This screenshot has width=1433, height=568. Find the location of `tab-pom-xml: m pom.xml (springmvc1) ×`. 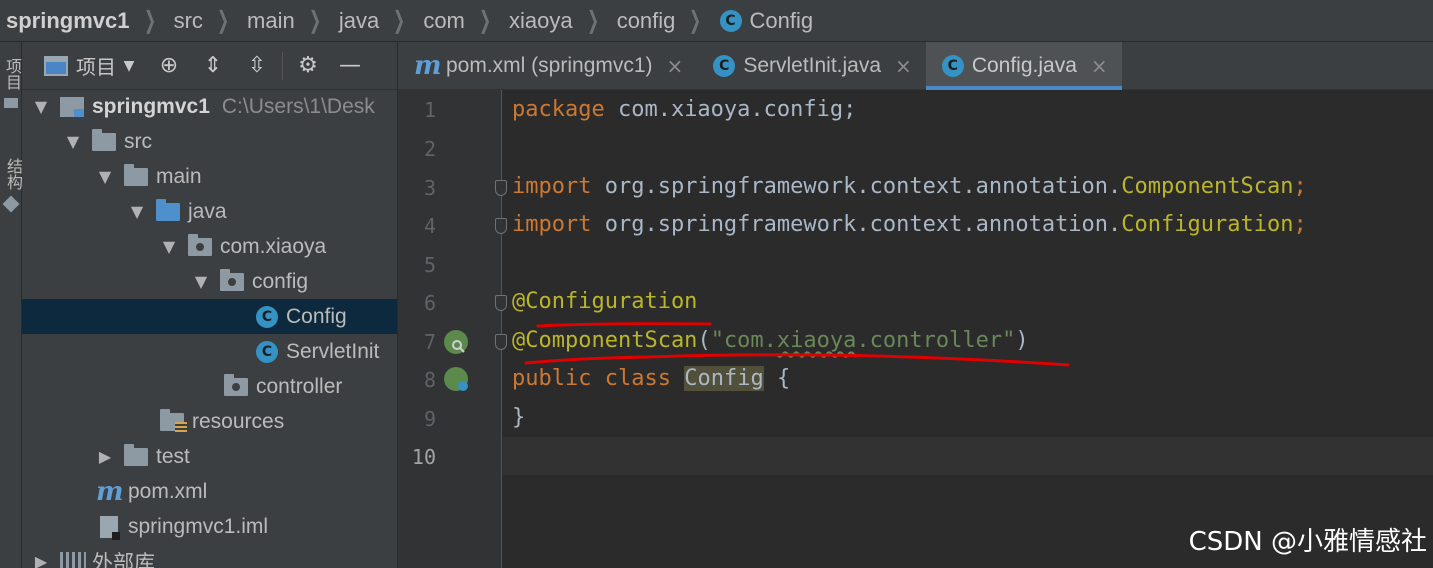

tab-pom-xml: m pom.xml (springmvc1) × is located at coordinates (547, 65).